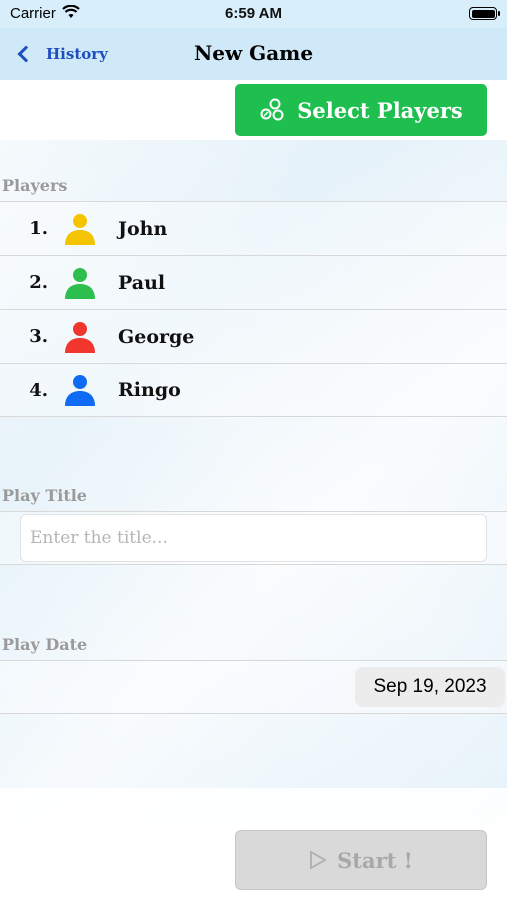 The height and width of the screenshot is (900, 507). What do you see at coordinates (253, 282) in the screenshot?
I see `player-row: 2. Paul` at bounding box center [253, 282].